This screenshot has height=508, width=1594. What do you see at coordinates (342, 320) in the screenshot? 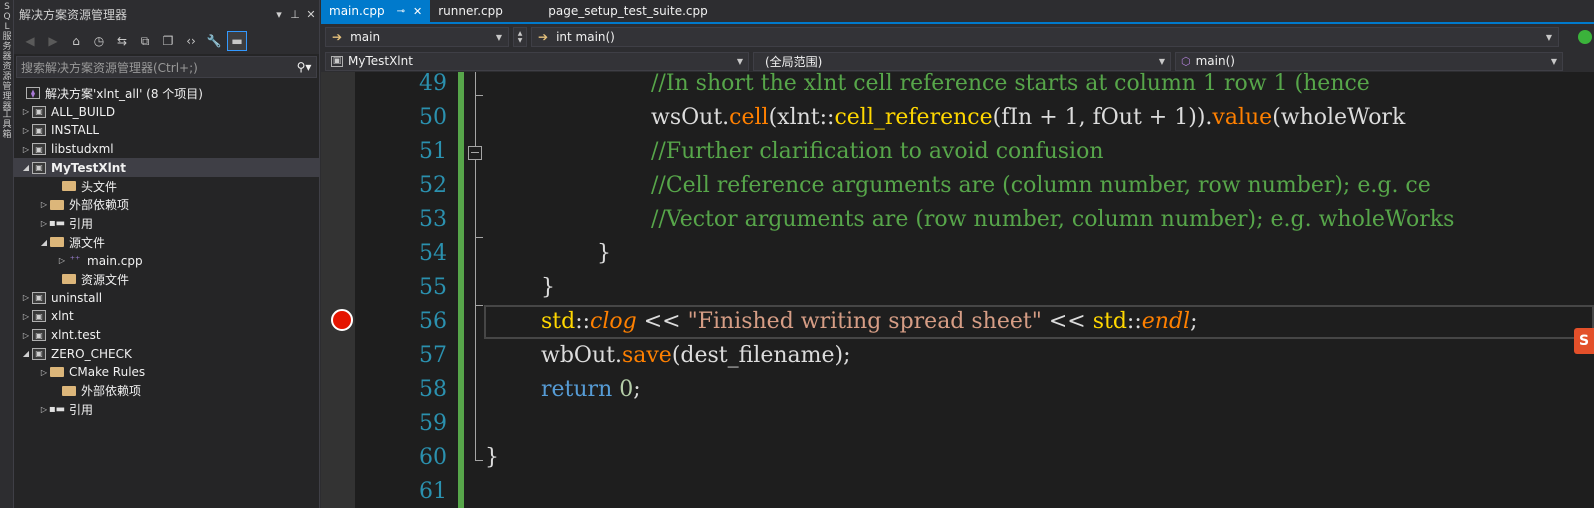
I see `breakpoint-icon` at bounding box center [342, 320].